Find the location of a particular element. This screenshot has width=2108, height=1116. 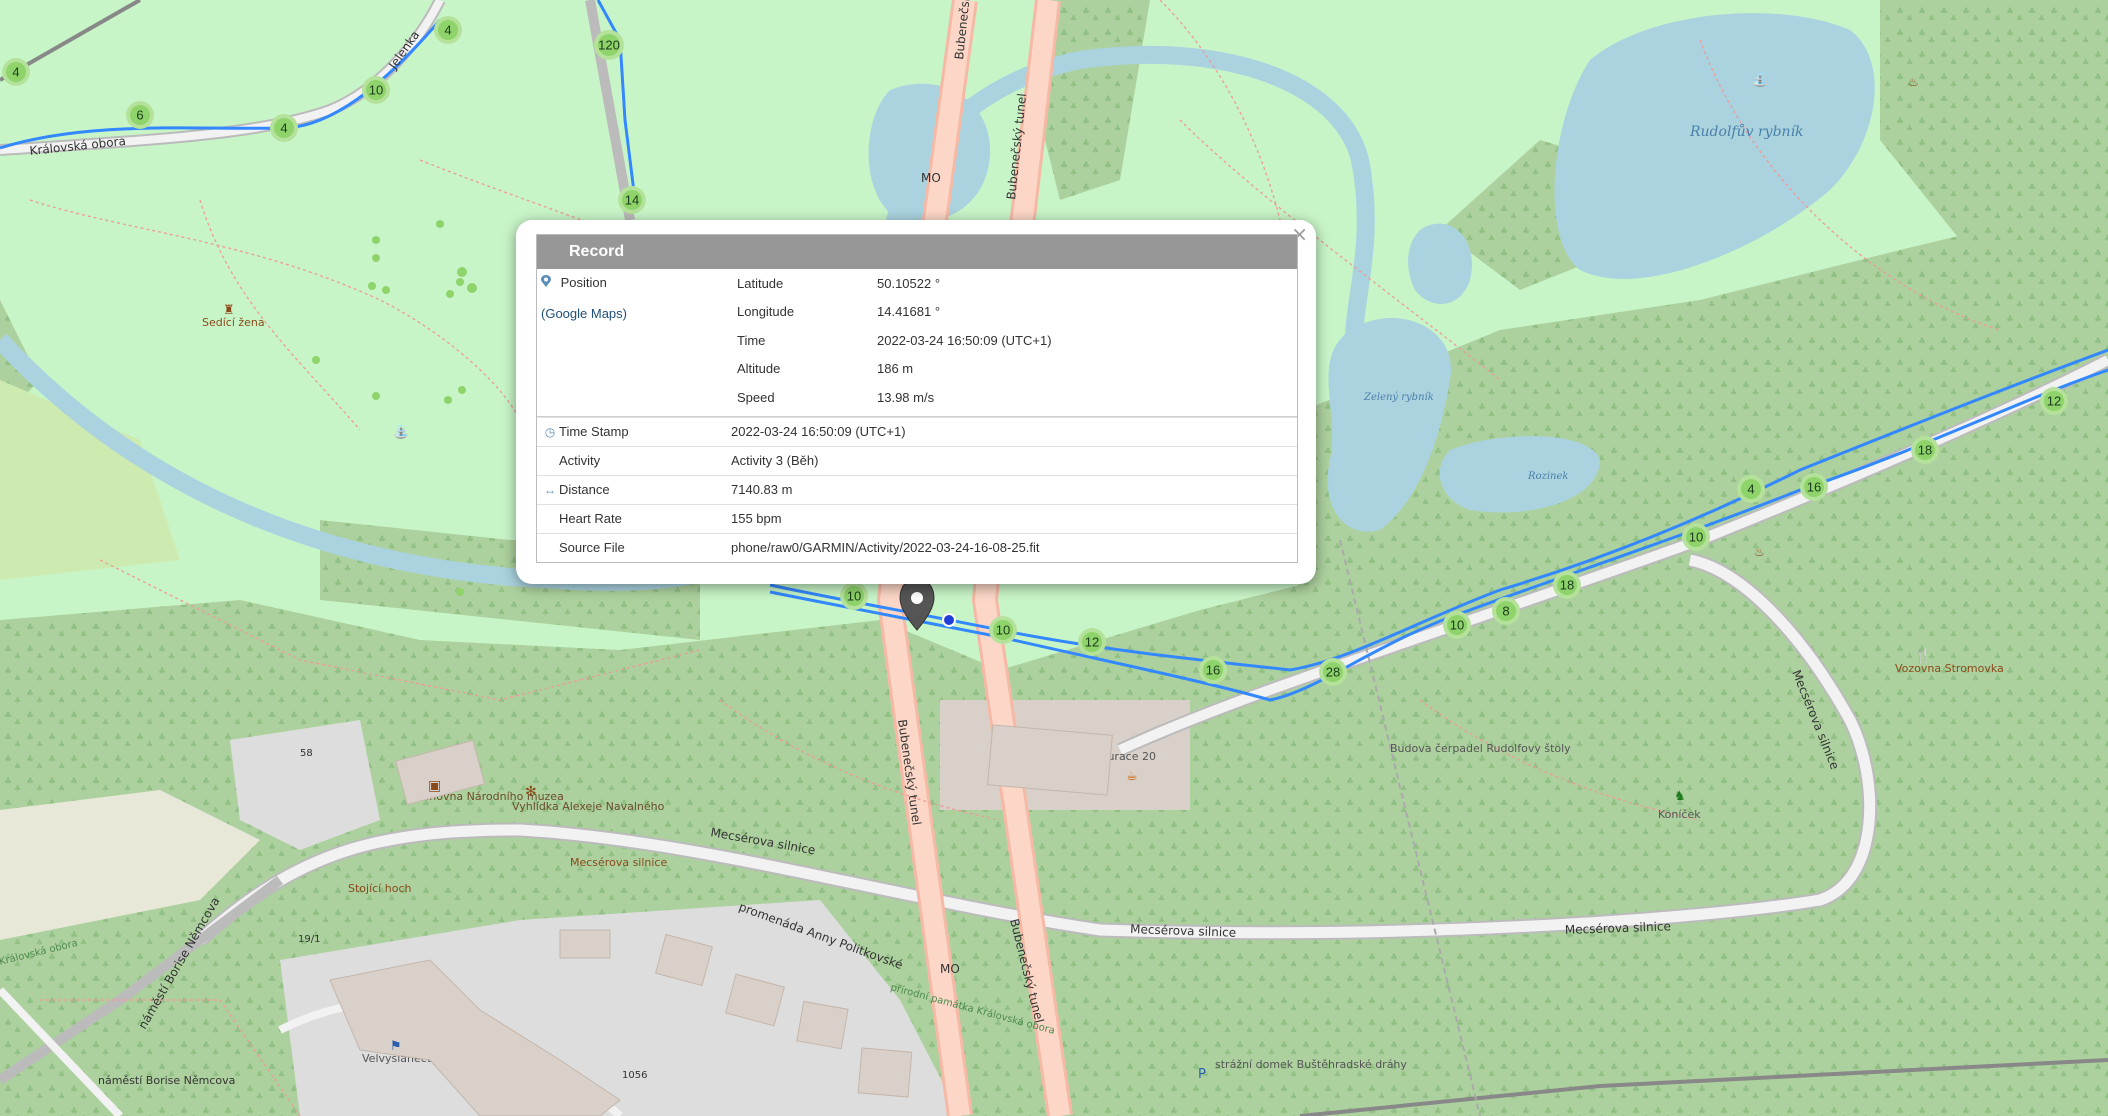

poi-label: Vyhlídka Alexeje Navalného is located at coordinates (588, 806).